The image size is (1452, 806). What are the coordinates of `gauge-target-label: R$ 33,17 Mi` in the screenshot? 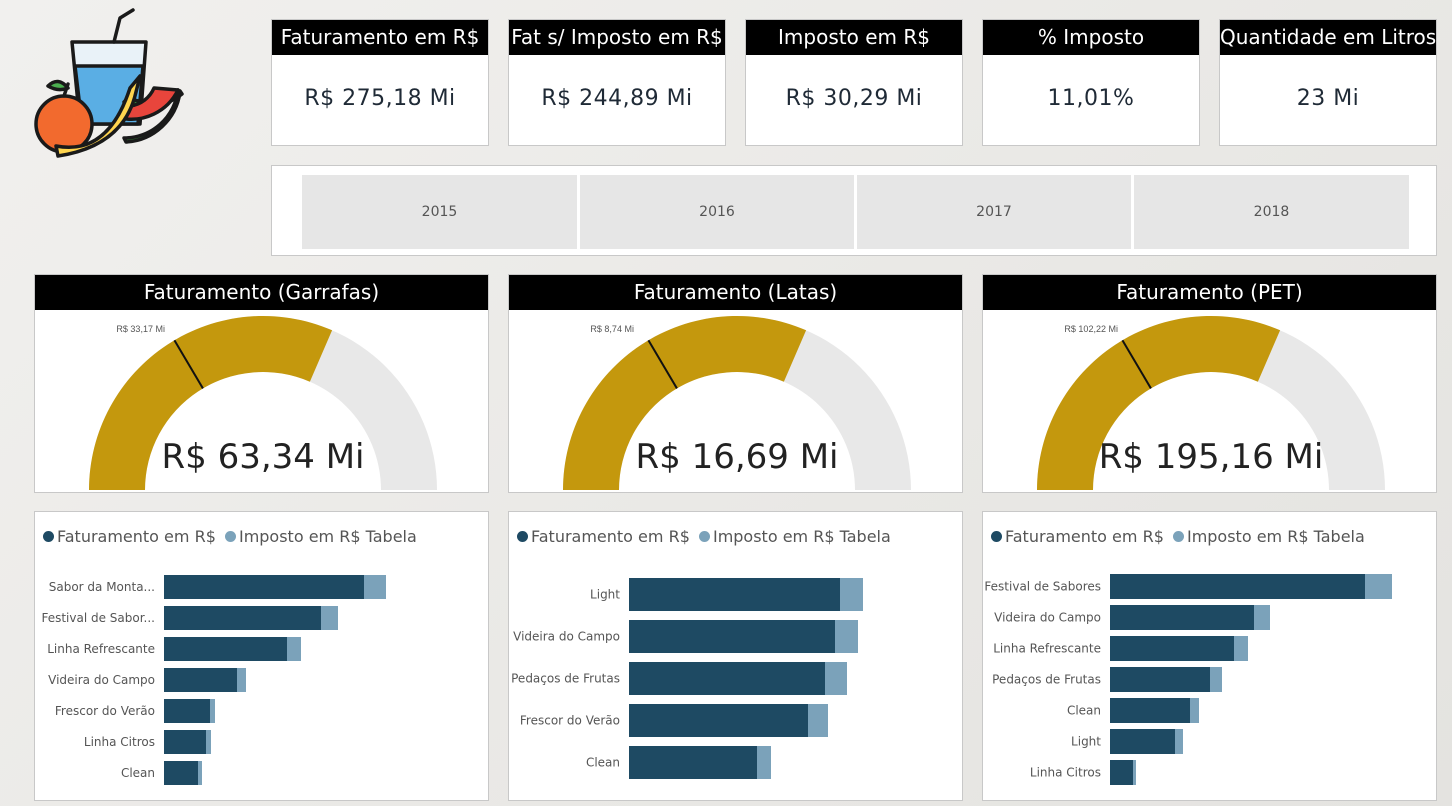 It's located at (140, 329).